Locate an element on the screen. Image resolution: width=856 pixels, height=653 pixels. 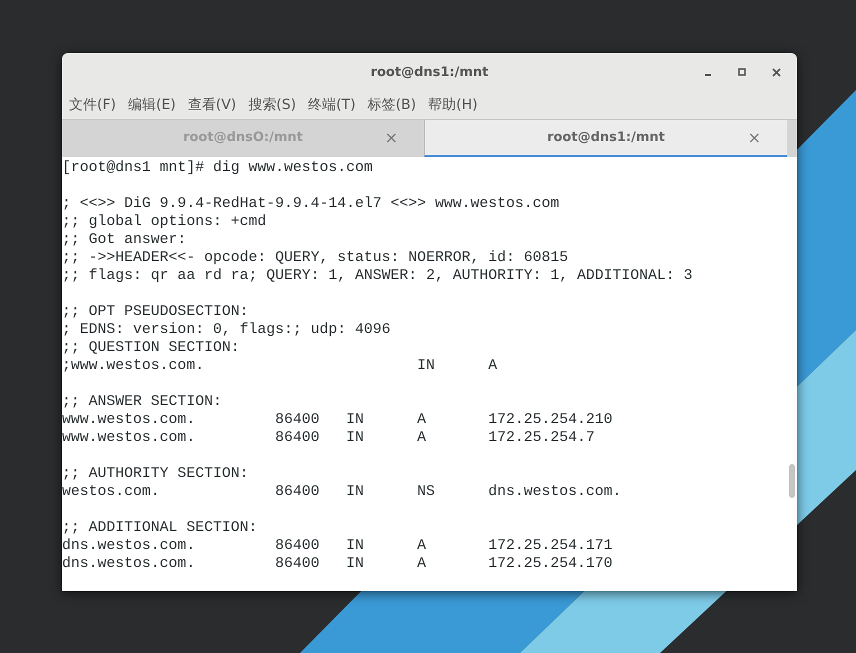
scrollbar-thumb is located at coordinates (792, 481).